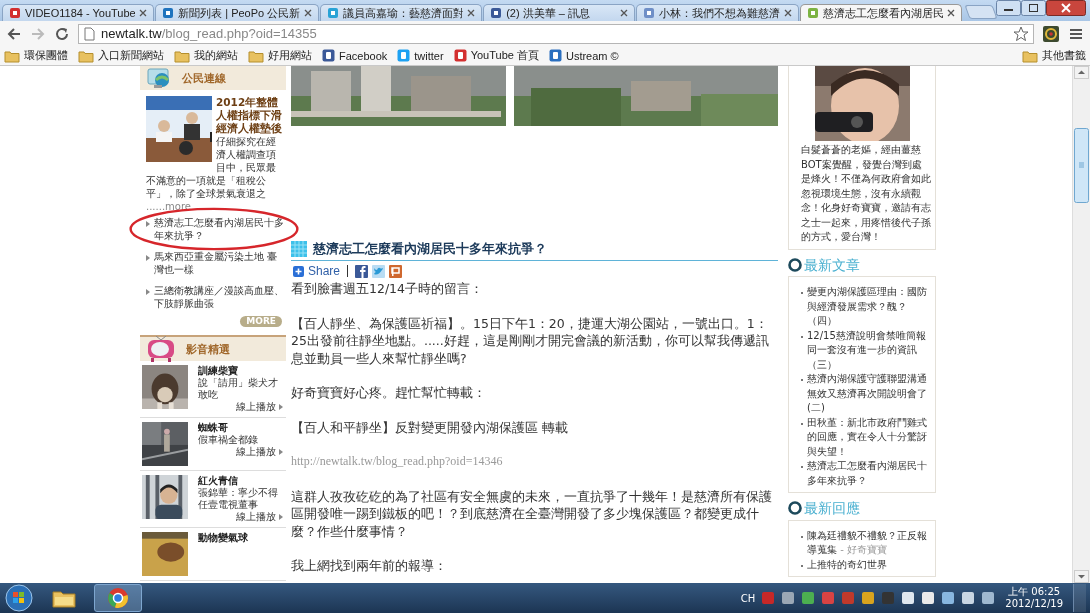 The height and width of the screenshot is (613, 1090). What do you see at coordinates (496, 55) in the screenshot?
I see `bookmark: YouTube 首頁` at bounding box center [496, 55].